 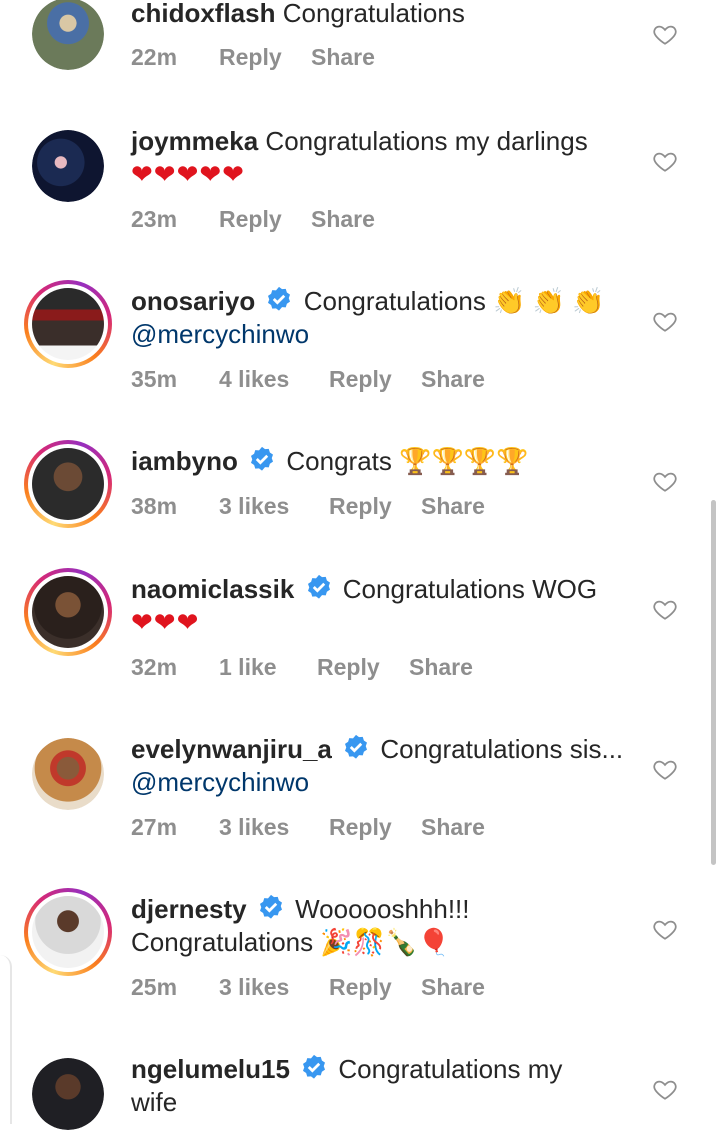 I want to click on comment-time: 32m, so click(x=154, y=667).